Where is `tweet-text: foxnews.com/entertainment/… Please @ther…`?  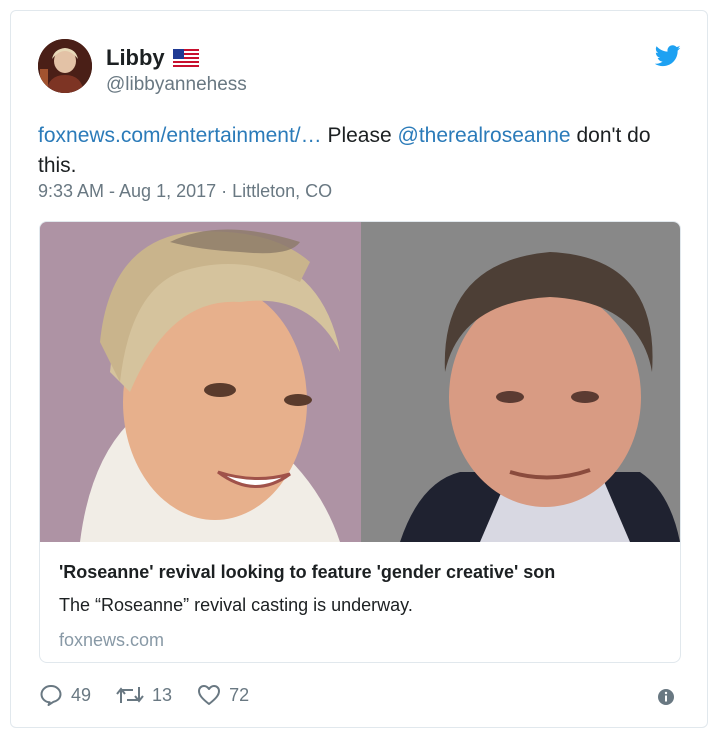
tweet-text: foxnews.com/entertainment/… Please @ther… is located at coordinates (358, 151).